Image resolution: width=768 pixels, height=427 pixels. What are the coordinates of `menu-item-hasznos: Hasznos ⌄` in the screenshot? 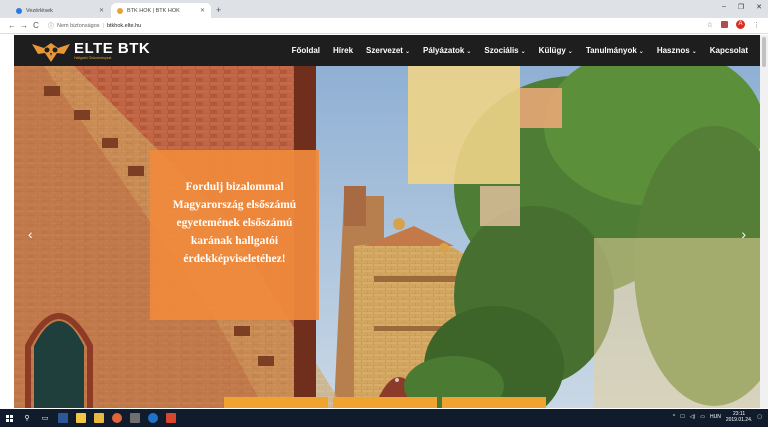 It's located at (677, 50).